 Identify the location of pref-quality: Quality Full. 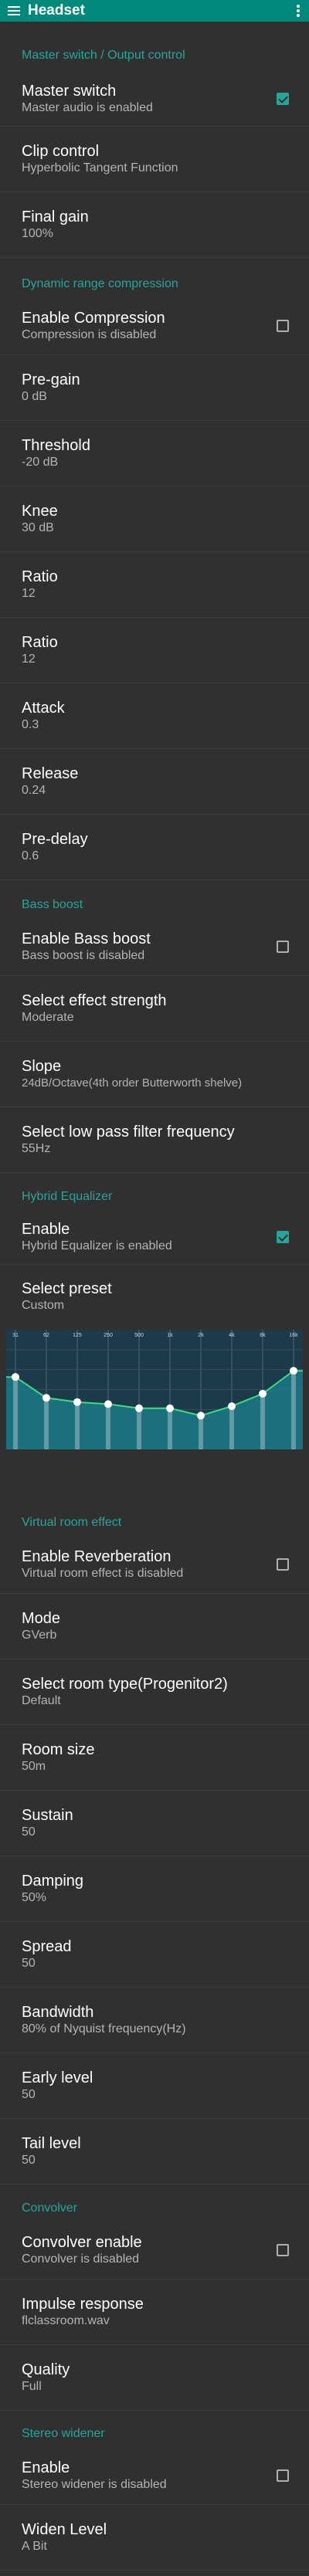
(154, 2378).